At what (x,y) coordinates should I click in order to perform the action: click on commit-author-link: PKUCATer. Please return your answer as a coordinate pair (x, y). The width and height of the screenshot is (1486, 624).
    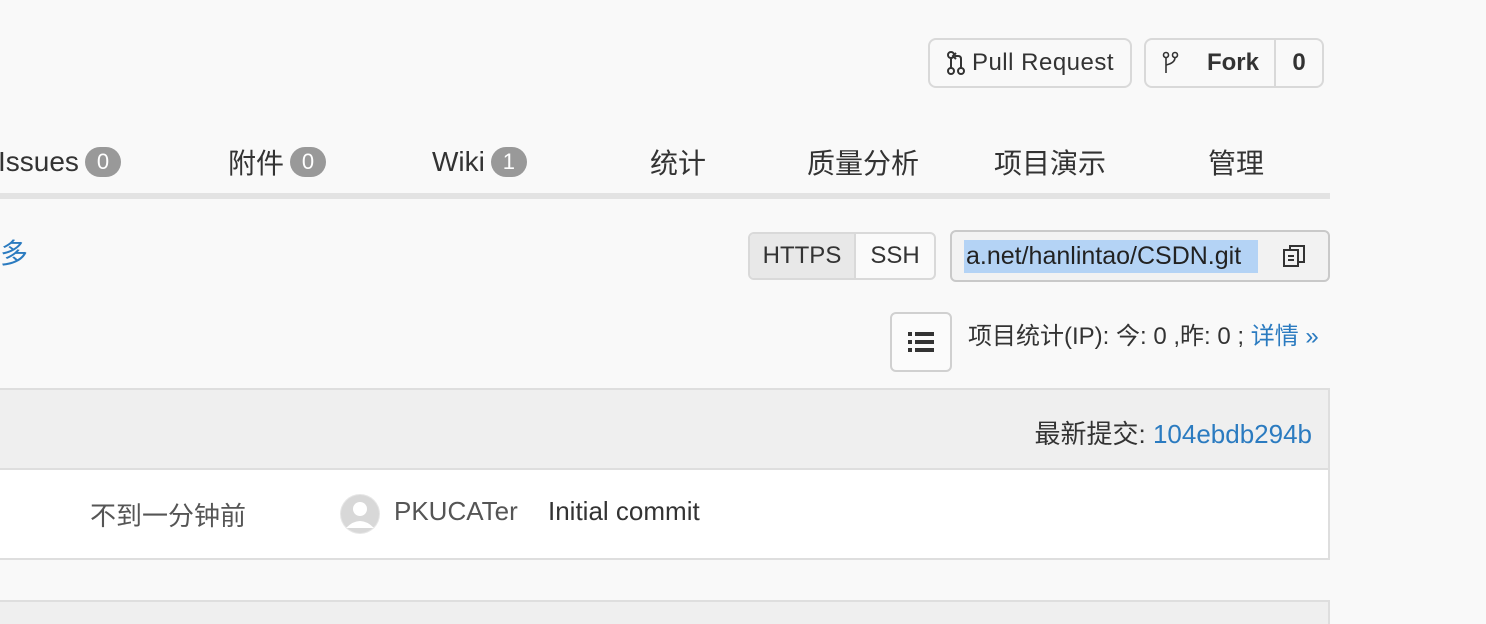
    Looking at the image, I should click on (456, 511).